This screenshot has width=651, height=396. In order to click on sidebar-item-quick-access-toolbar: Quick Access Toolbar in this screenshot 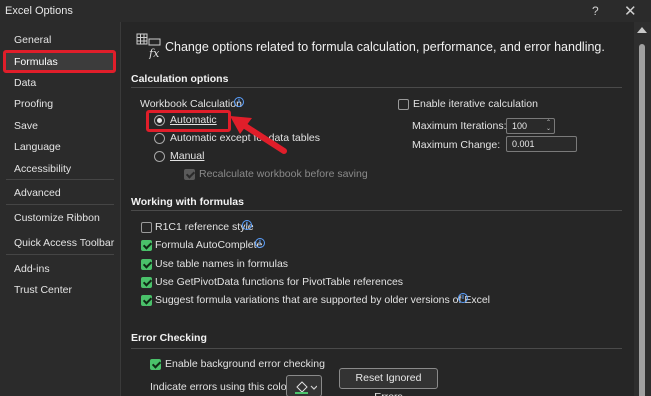, I will do `click(60, 243)`.